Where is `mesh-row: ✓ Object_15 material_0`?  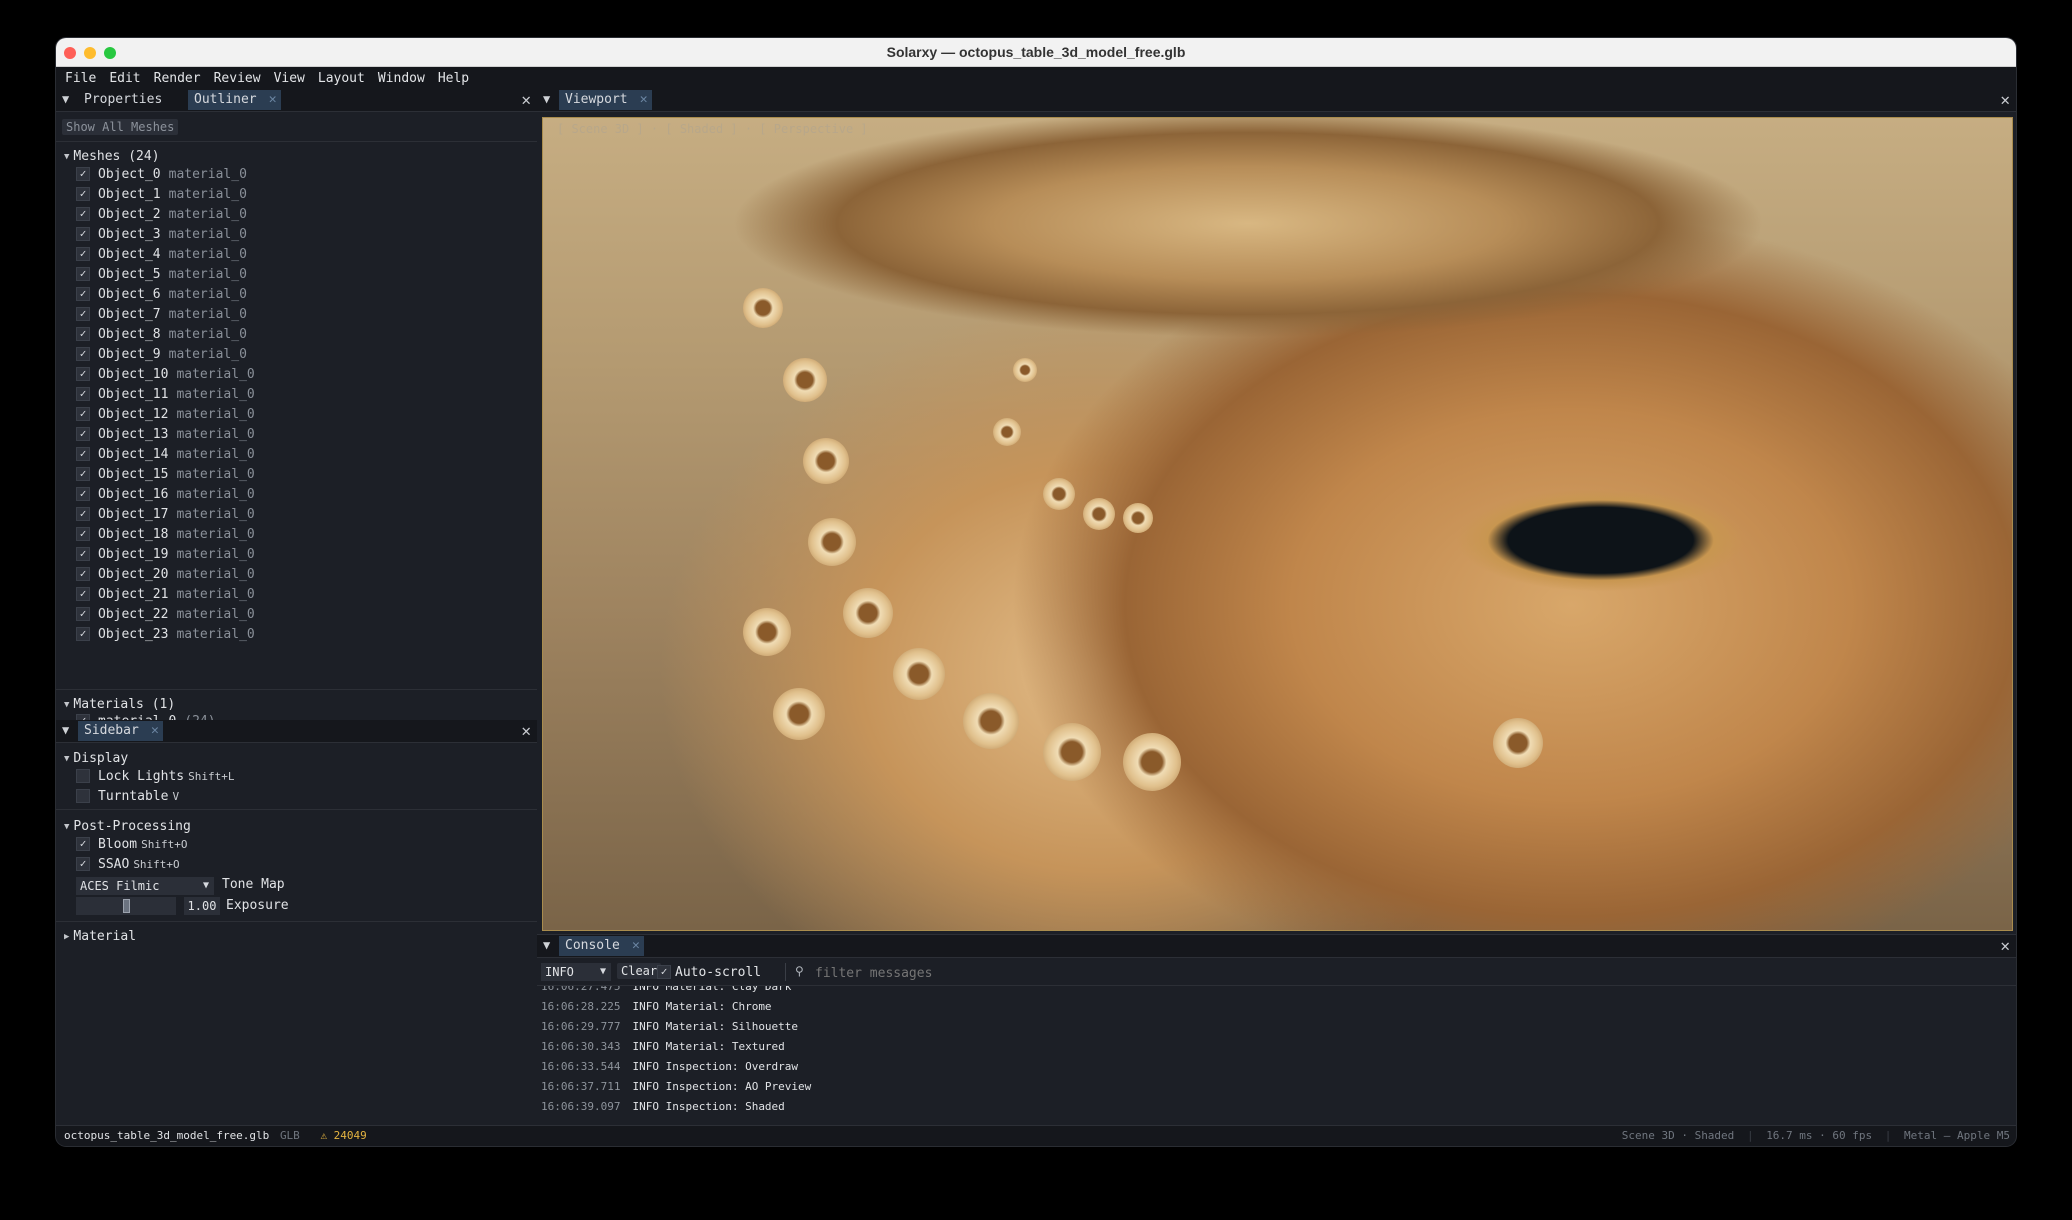 mesh-row: ✓ Object_15 material_0 is located at coordinates (165, 474).